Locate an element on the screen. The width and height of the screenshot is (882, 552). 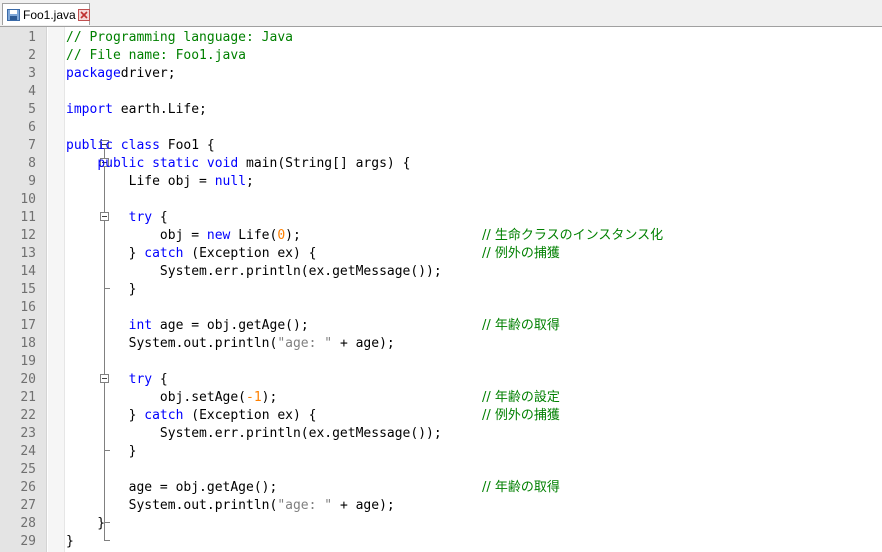
line-number: 16 is located at coordinates (28, 307).